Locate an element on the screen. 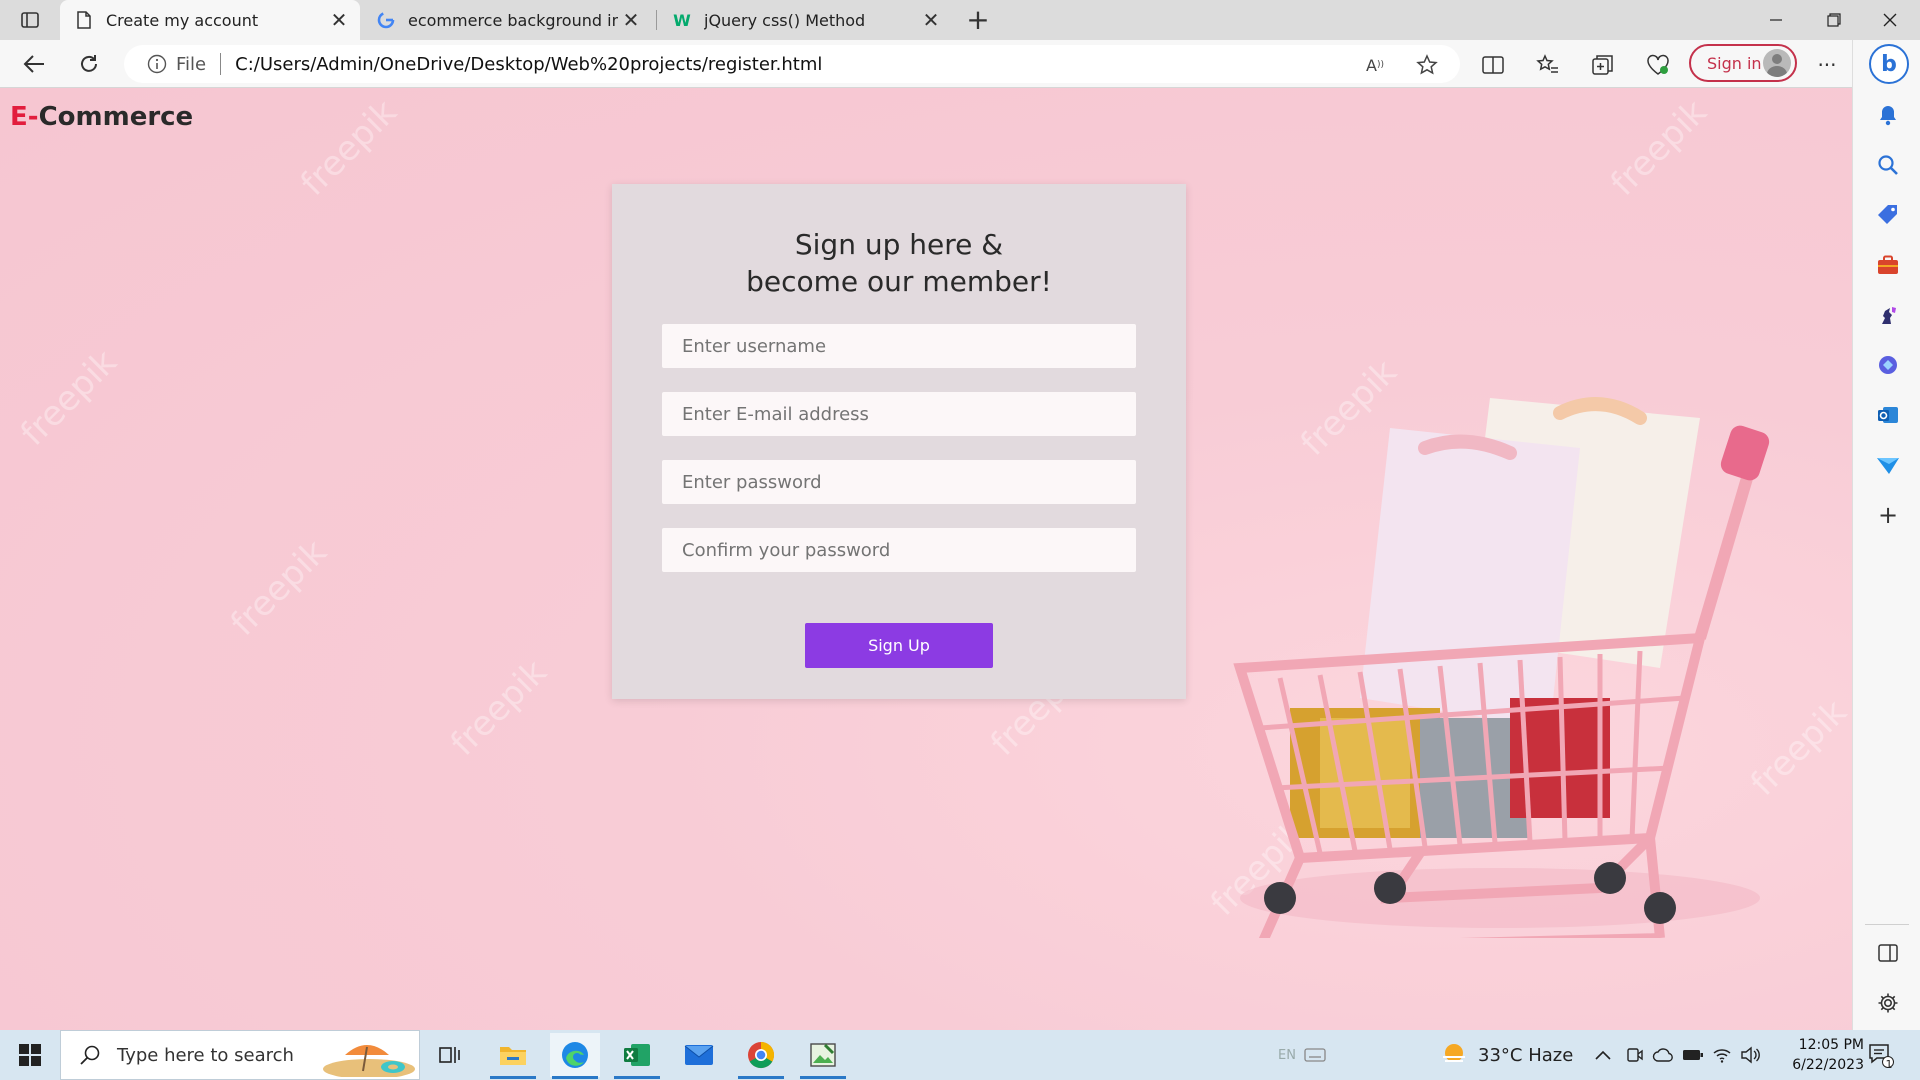  tab-title: jQuery css() Method is located at coordinates (785, 20).